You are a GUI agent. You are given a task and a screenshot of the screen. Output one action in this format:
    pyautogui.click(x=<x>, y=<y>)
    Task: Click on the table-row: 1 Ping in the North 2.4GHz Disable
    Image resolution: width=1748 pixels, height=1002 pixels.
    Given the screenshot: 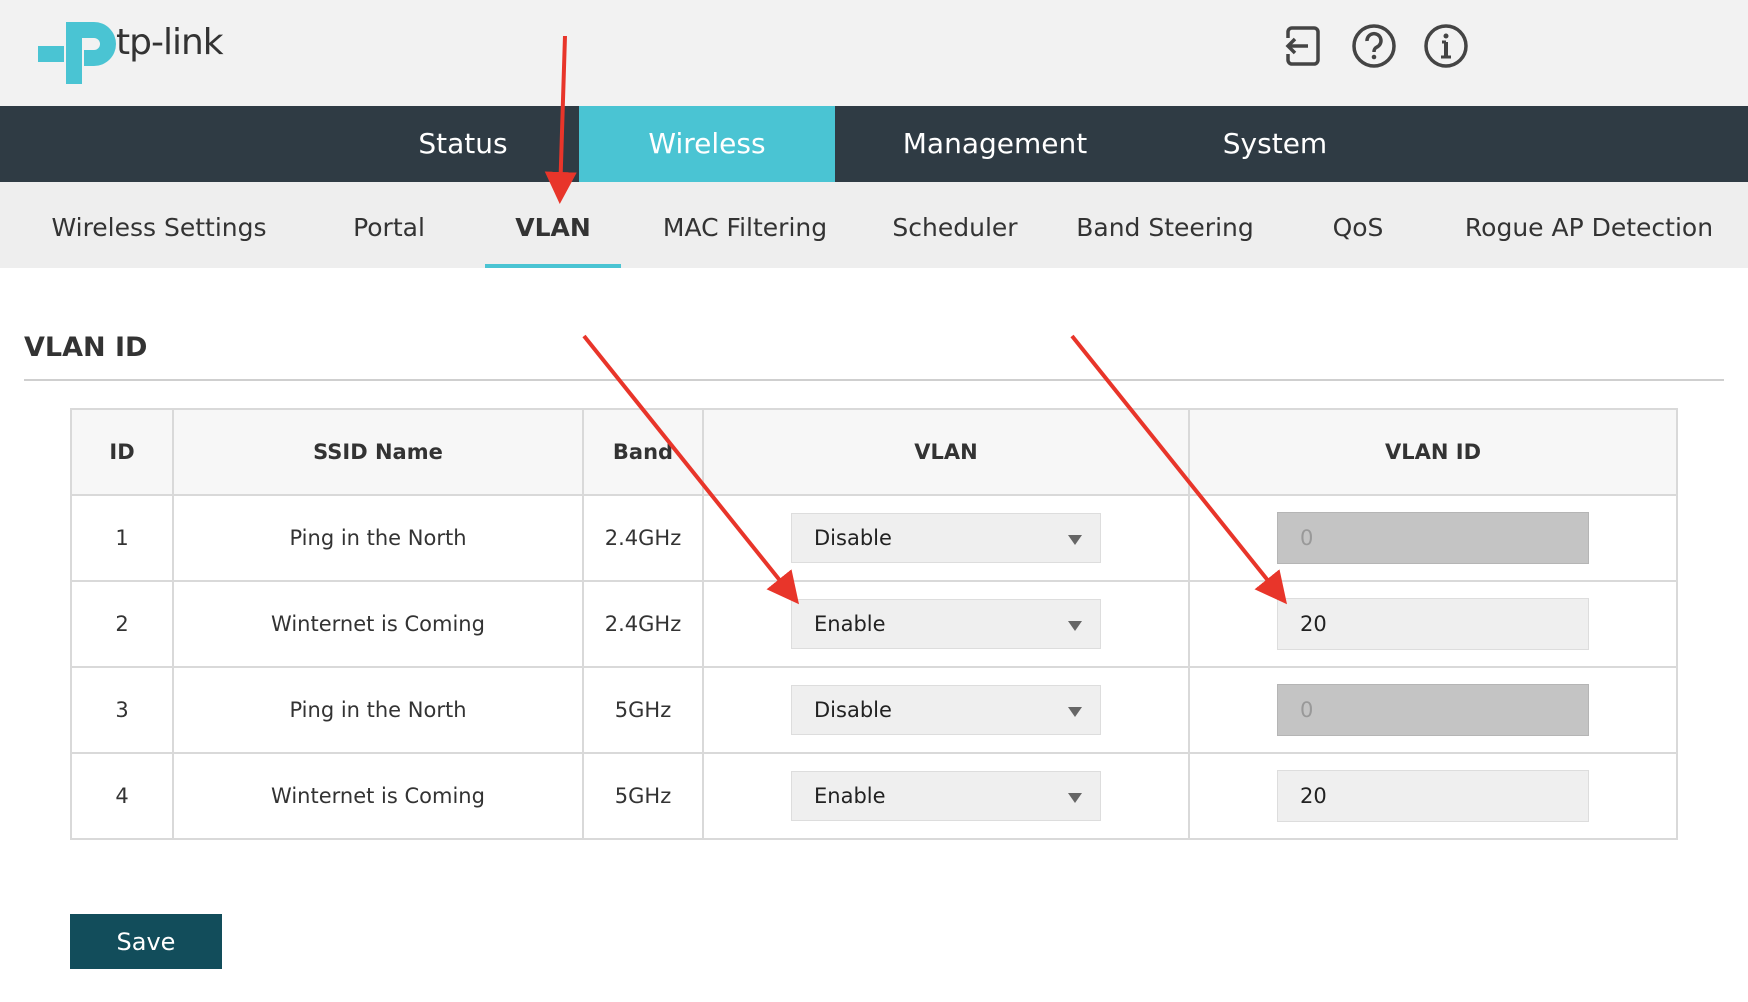 What is the action you would take?
    pyautogui.click(x=874, y=538)
    